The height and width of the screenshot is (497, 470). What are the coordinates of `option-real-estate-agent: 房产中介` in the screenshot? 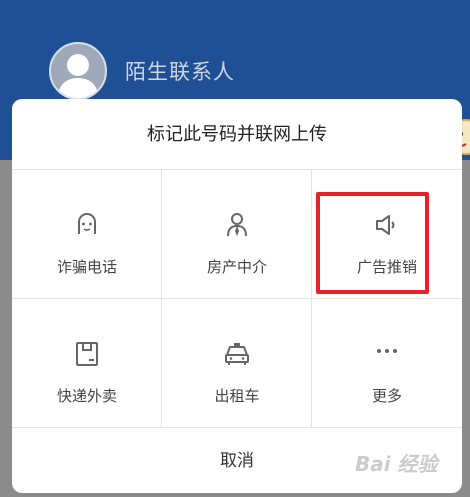 It's located at (237, 234).